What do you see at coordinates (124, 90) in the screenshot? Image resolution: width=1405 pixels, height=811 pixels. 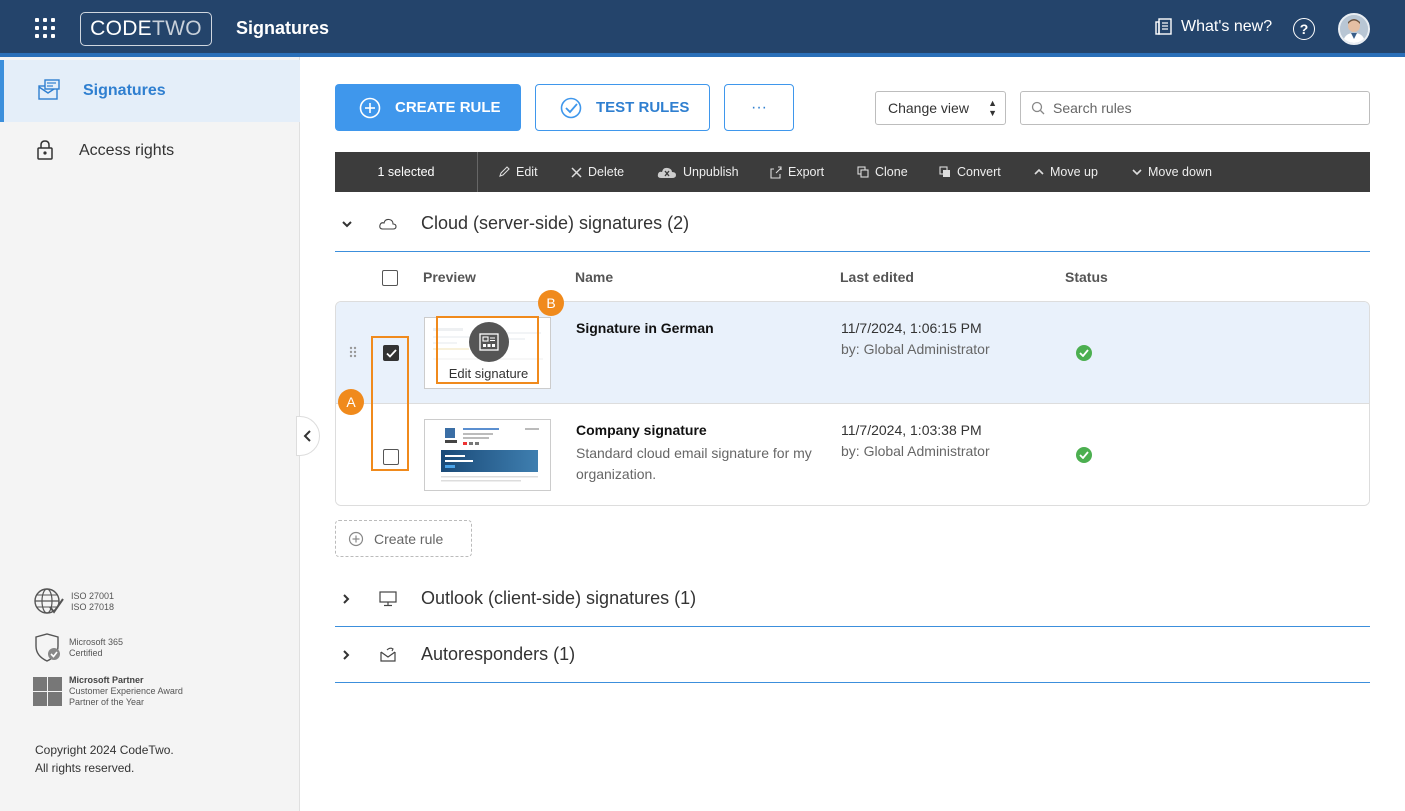 I see `sidebar-item-label: Signatures` at bounding box center [124, 90].